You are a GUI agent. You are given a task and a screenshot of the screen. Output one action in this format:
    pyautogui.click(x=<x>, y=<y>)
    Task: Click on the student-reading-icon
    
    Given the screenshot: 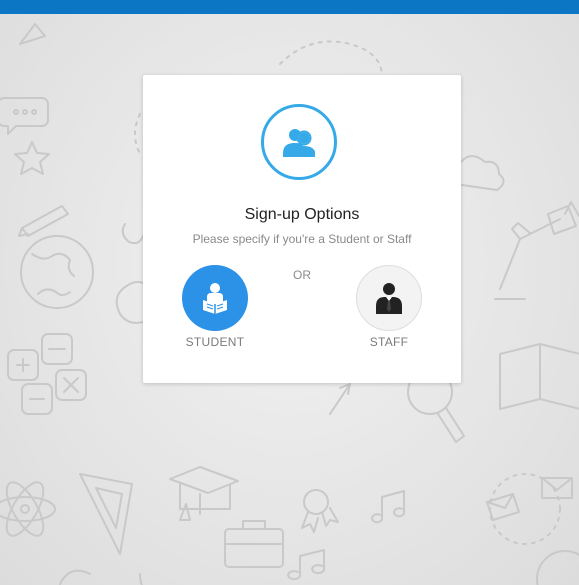 What is the action you would take?
    pyautogui.click(x=215, y=298)
    